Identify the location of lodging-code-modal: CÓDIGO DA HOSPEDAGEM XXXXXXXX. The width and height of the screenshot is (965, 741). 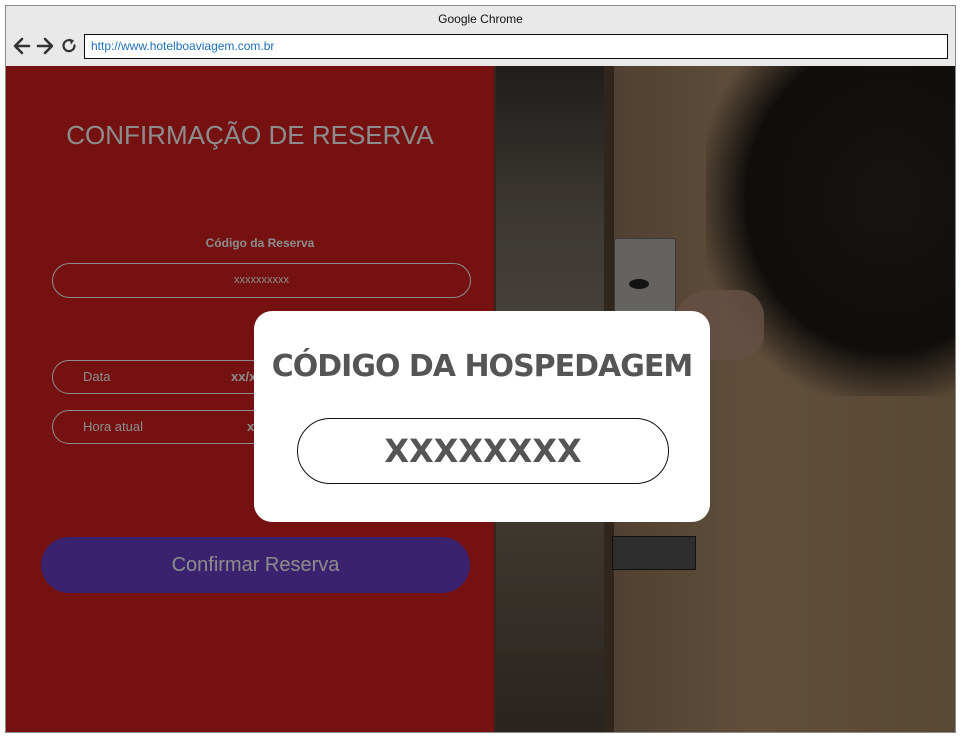
(482, 416).